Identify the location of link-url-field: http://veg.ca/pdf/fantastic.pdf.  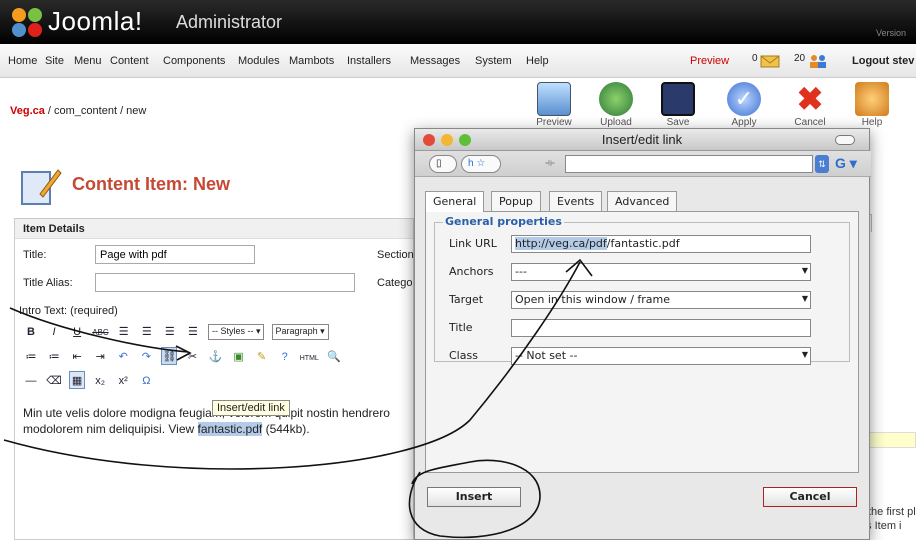
(661, 244).